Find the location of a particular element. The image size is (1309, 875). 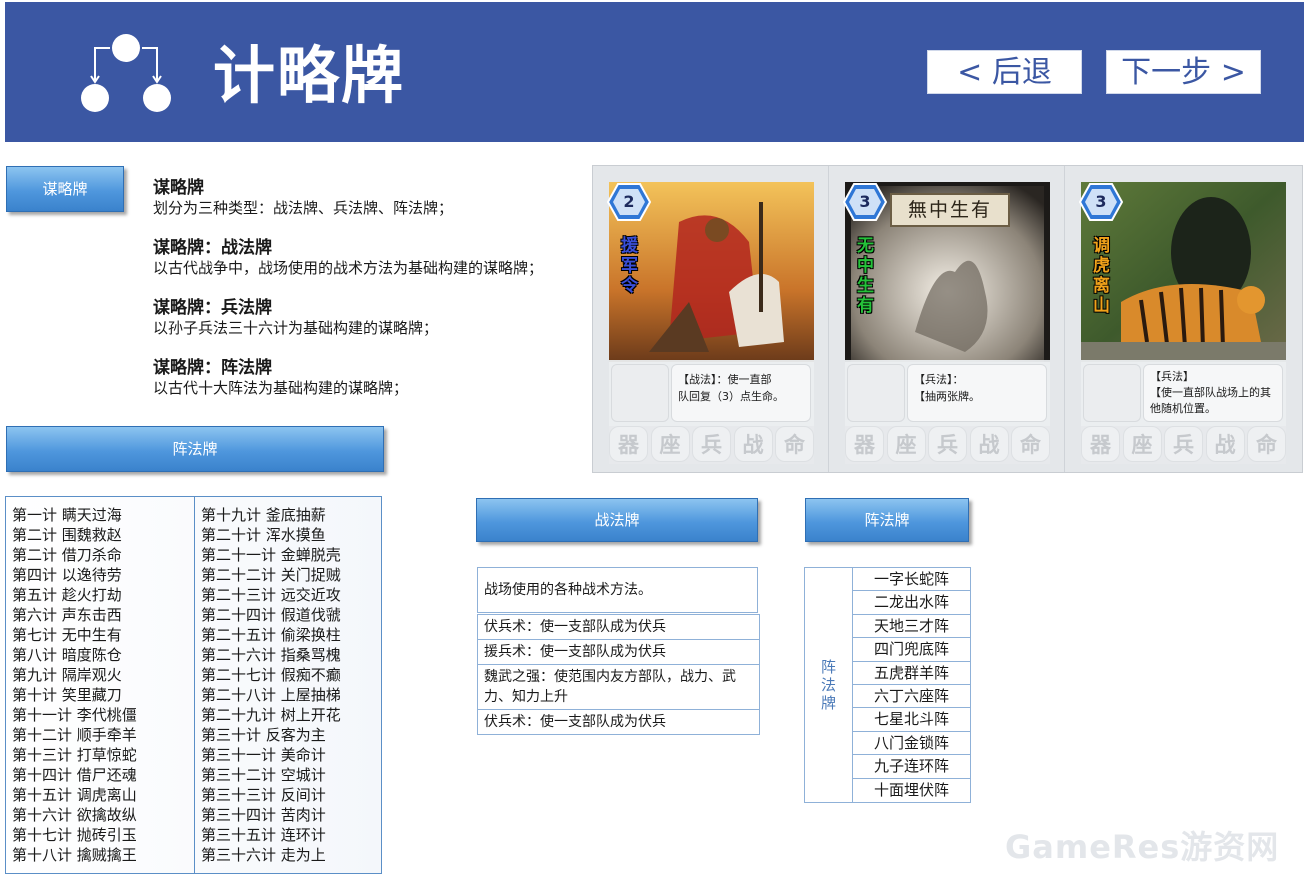

formation-item: 十面埋伏阵 is located at coordinates (911, 790).